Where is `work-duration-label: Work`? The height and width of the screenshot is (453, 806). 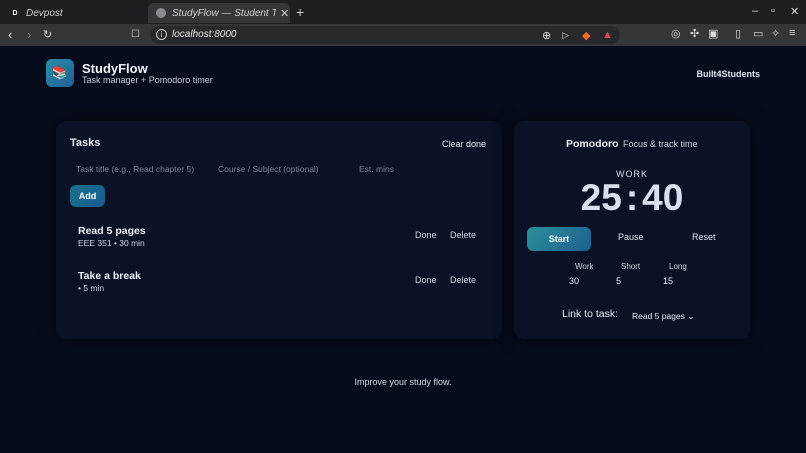
work-duration-label: Work is located at coordinates (584, 266).